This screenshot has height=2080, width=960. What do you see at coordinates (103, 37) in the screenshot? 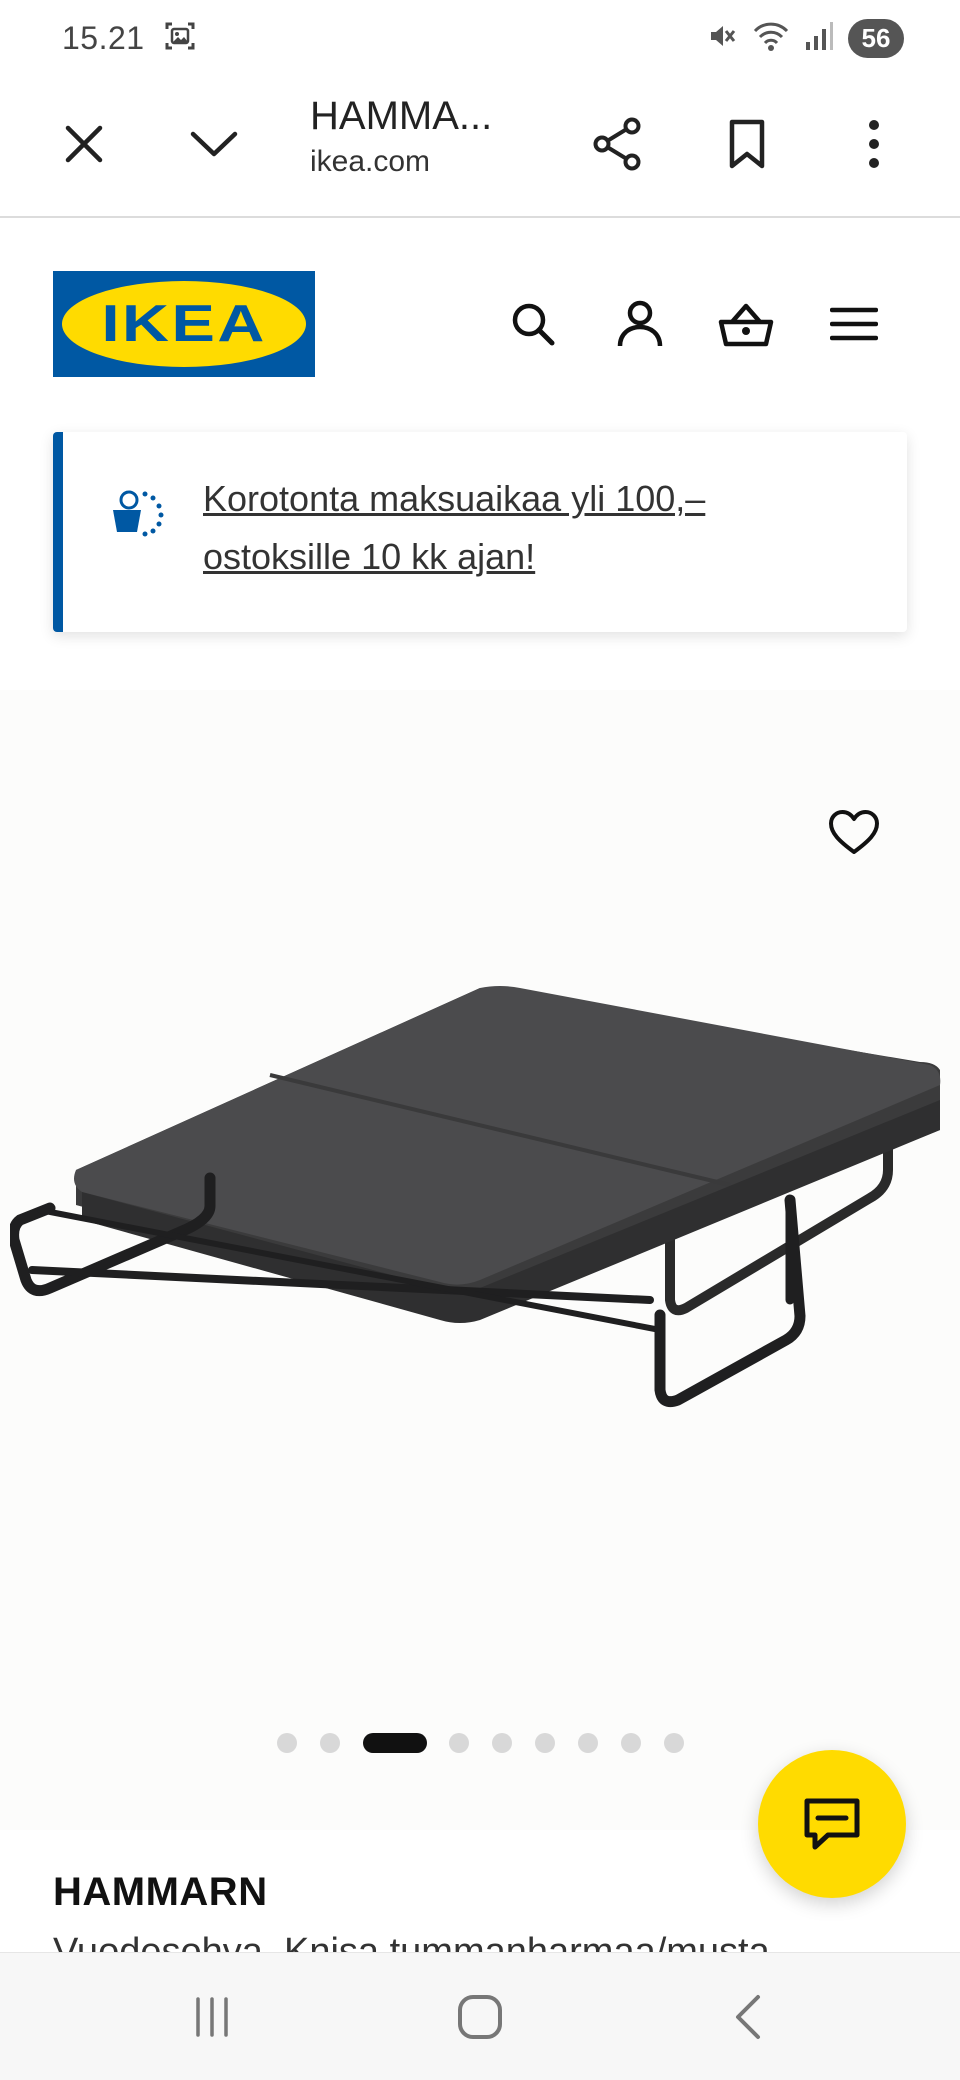
I see `status-time: 15.21` at bounding box center [103, 37].